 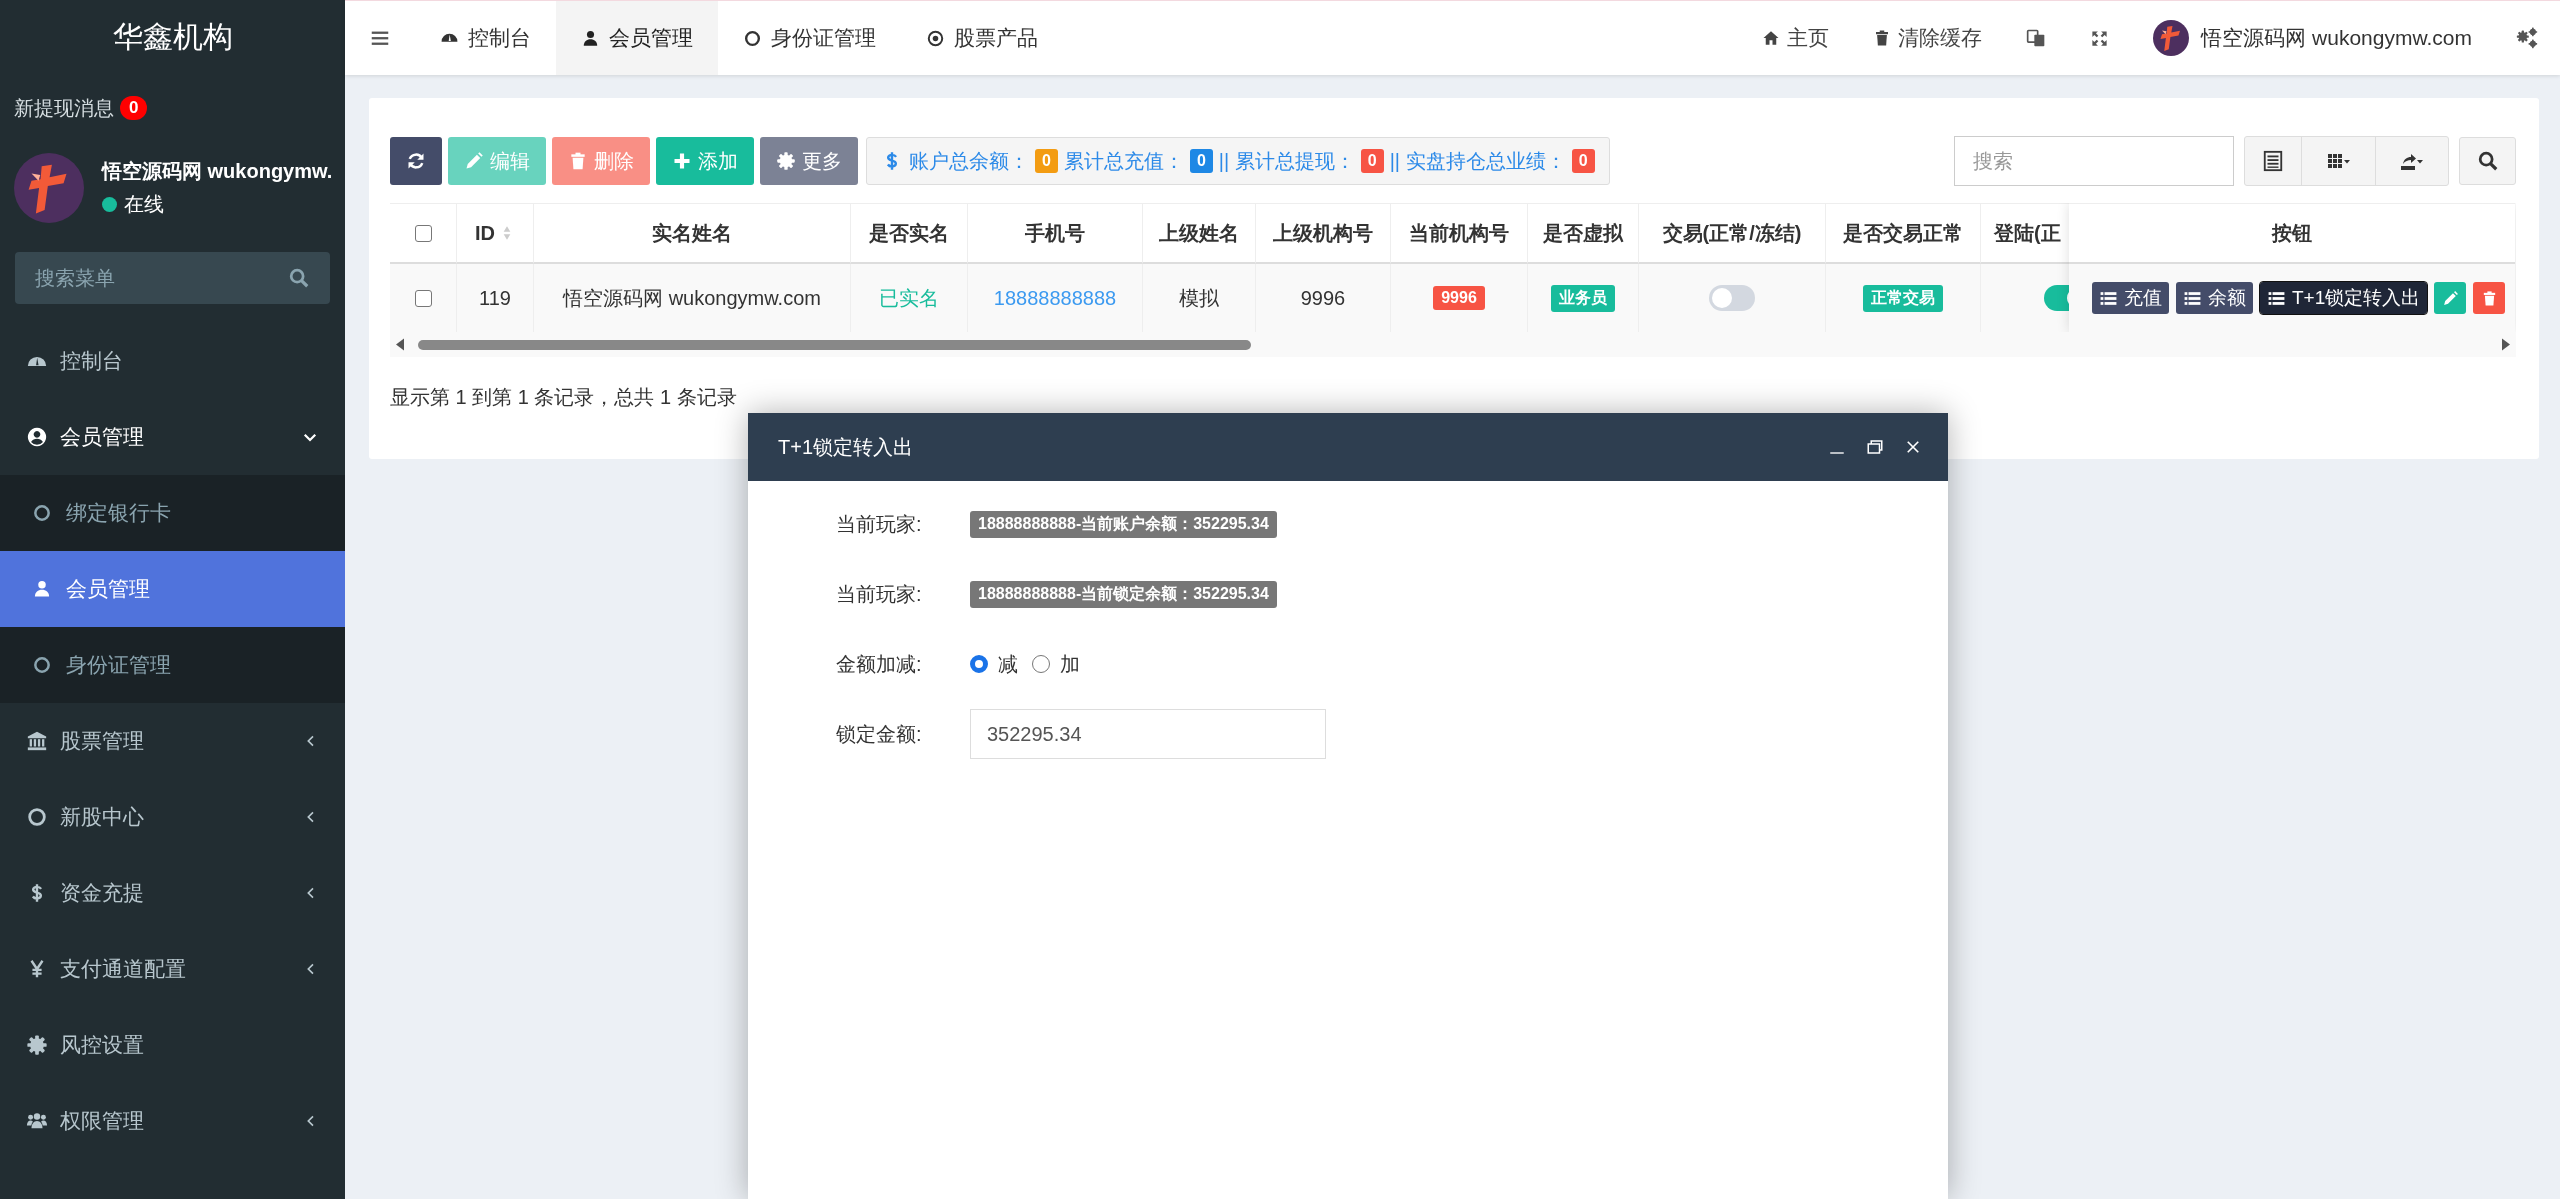 I want to click on more-button: 更多, so click(x=809, y=161).